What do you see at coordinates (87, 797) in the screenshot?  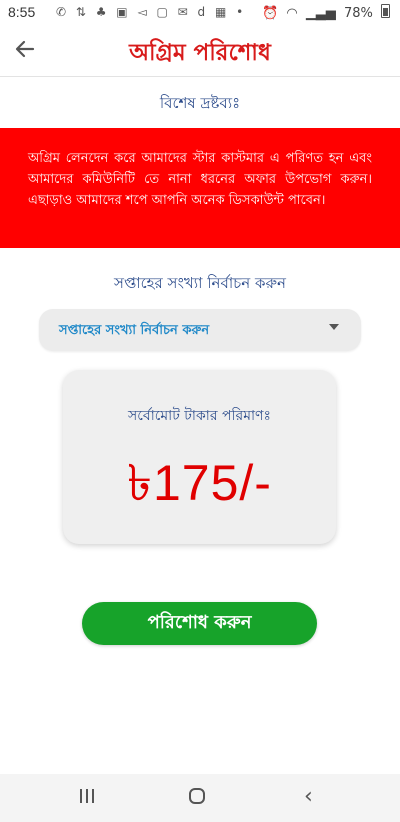 I see `recent-apps-icon` at bounding box center [87, 797].